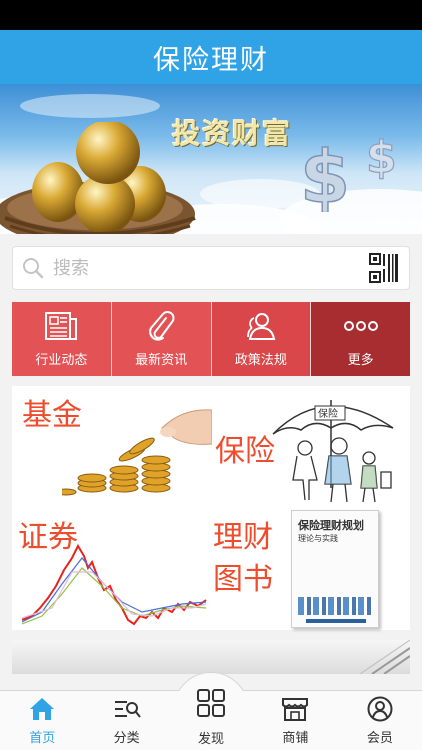 The width and height of the screenshot is (422, 750). What do you see at coordinates (379, 738) in the screenshot?
I see `tab-label: 会员` at bounding box center [379, 738].